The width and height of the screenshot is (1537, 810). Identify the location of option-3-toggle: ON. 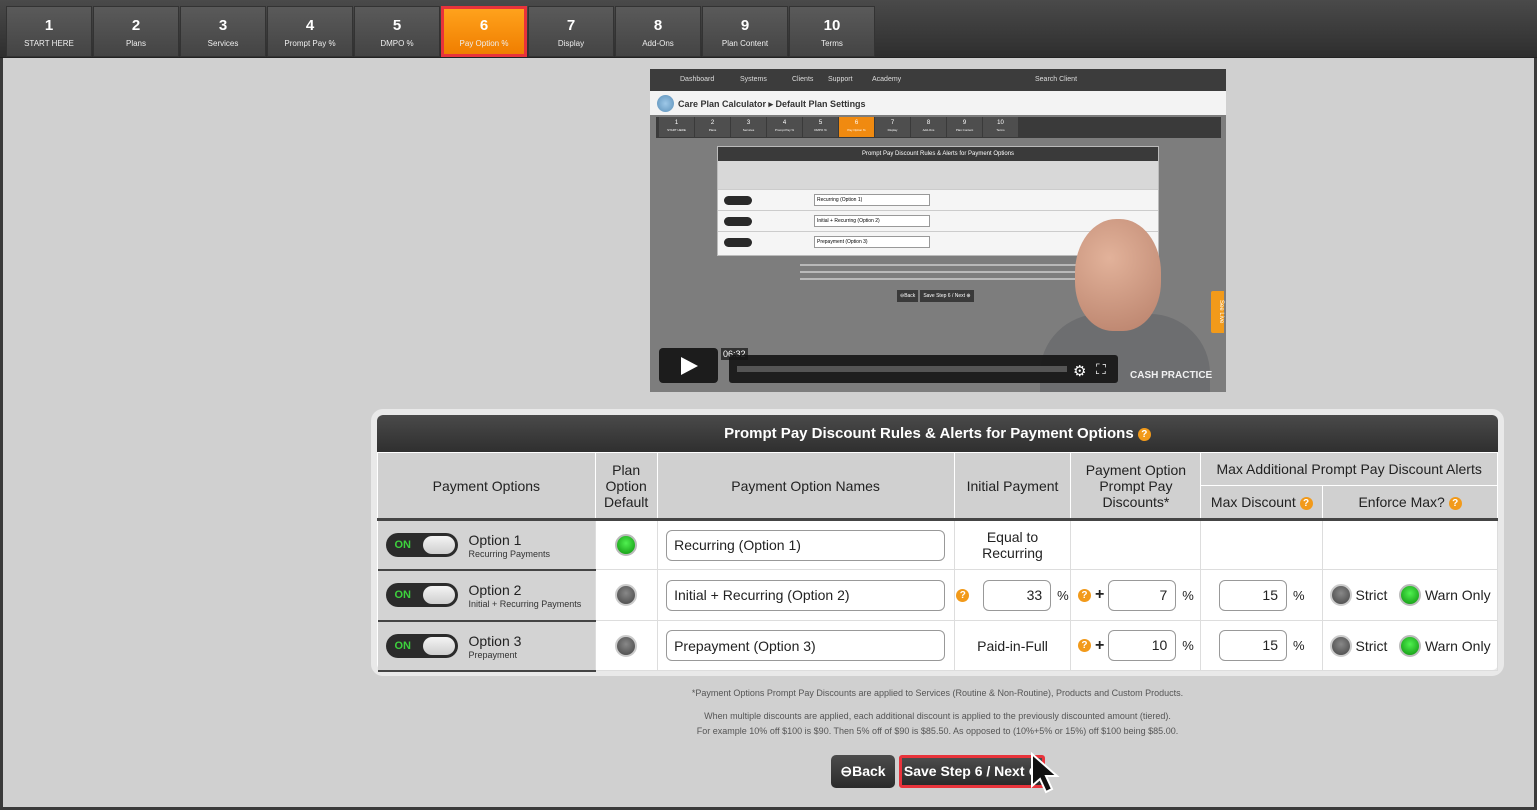
(421, 645).